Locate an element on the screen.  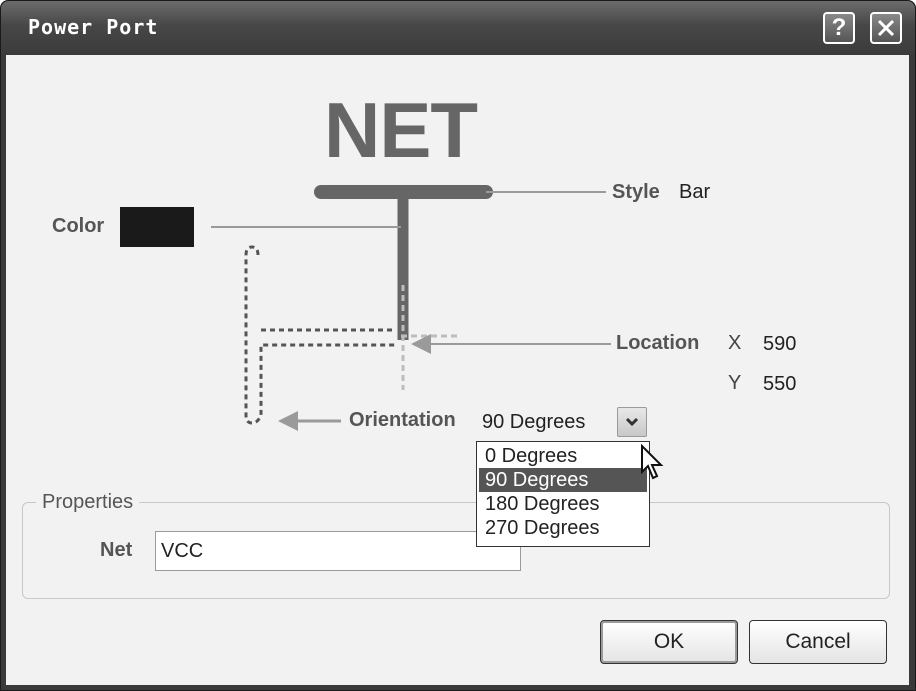
location-y-value: 550 is located at coordinates (779, 384).